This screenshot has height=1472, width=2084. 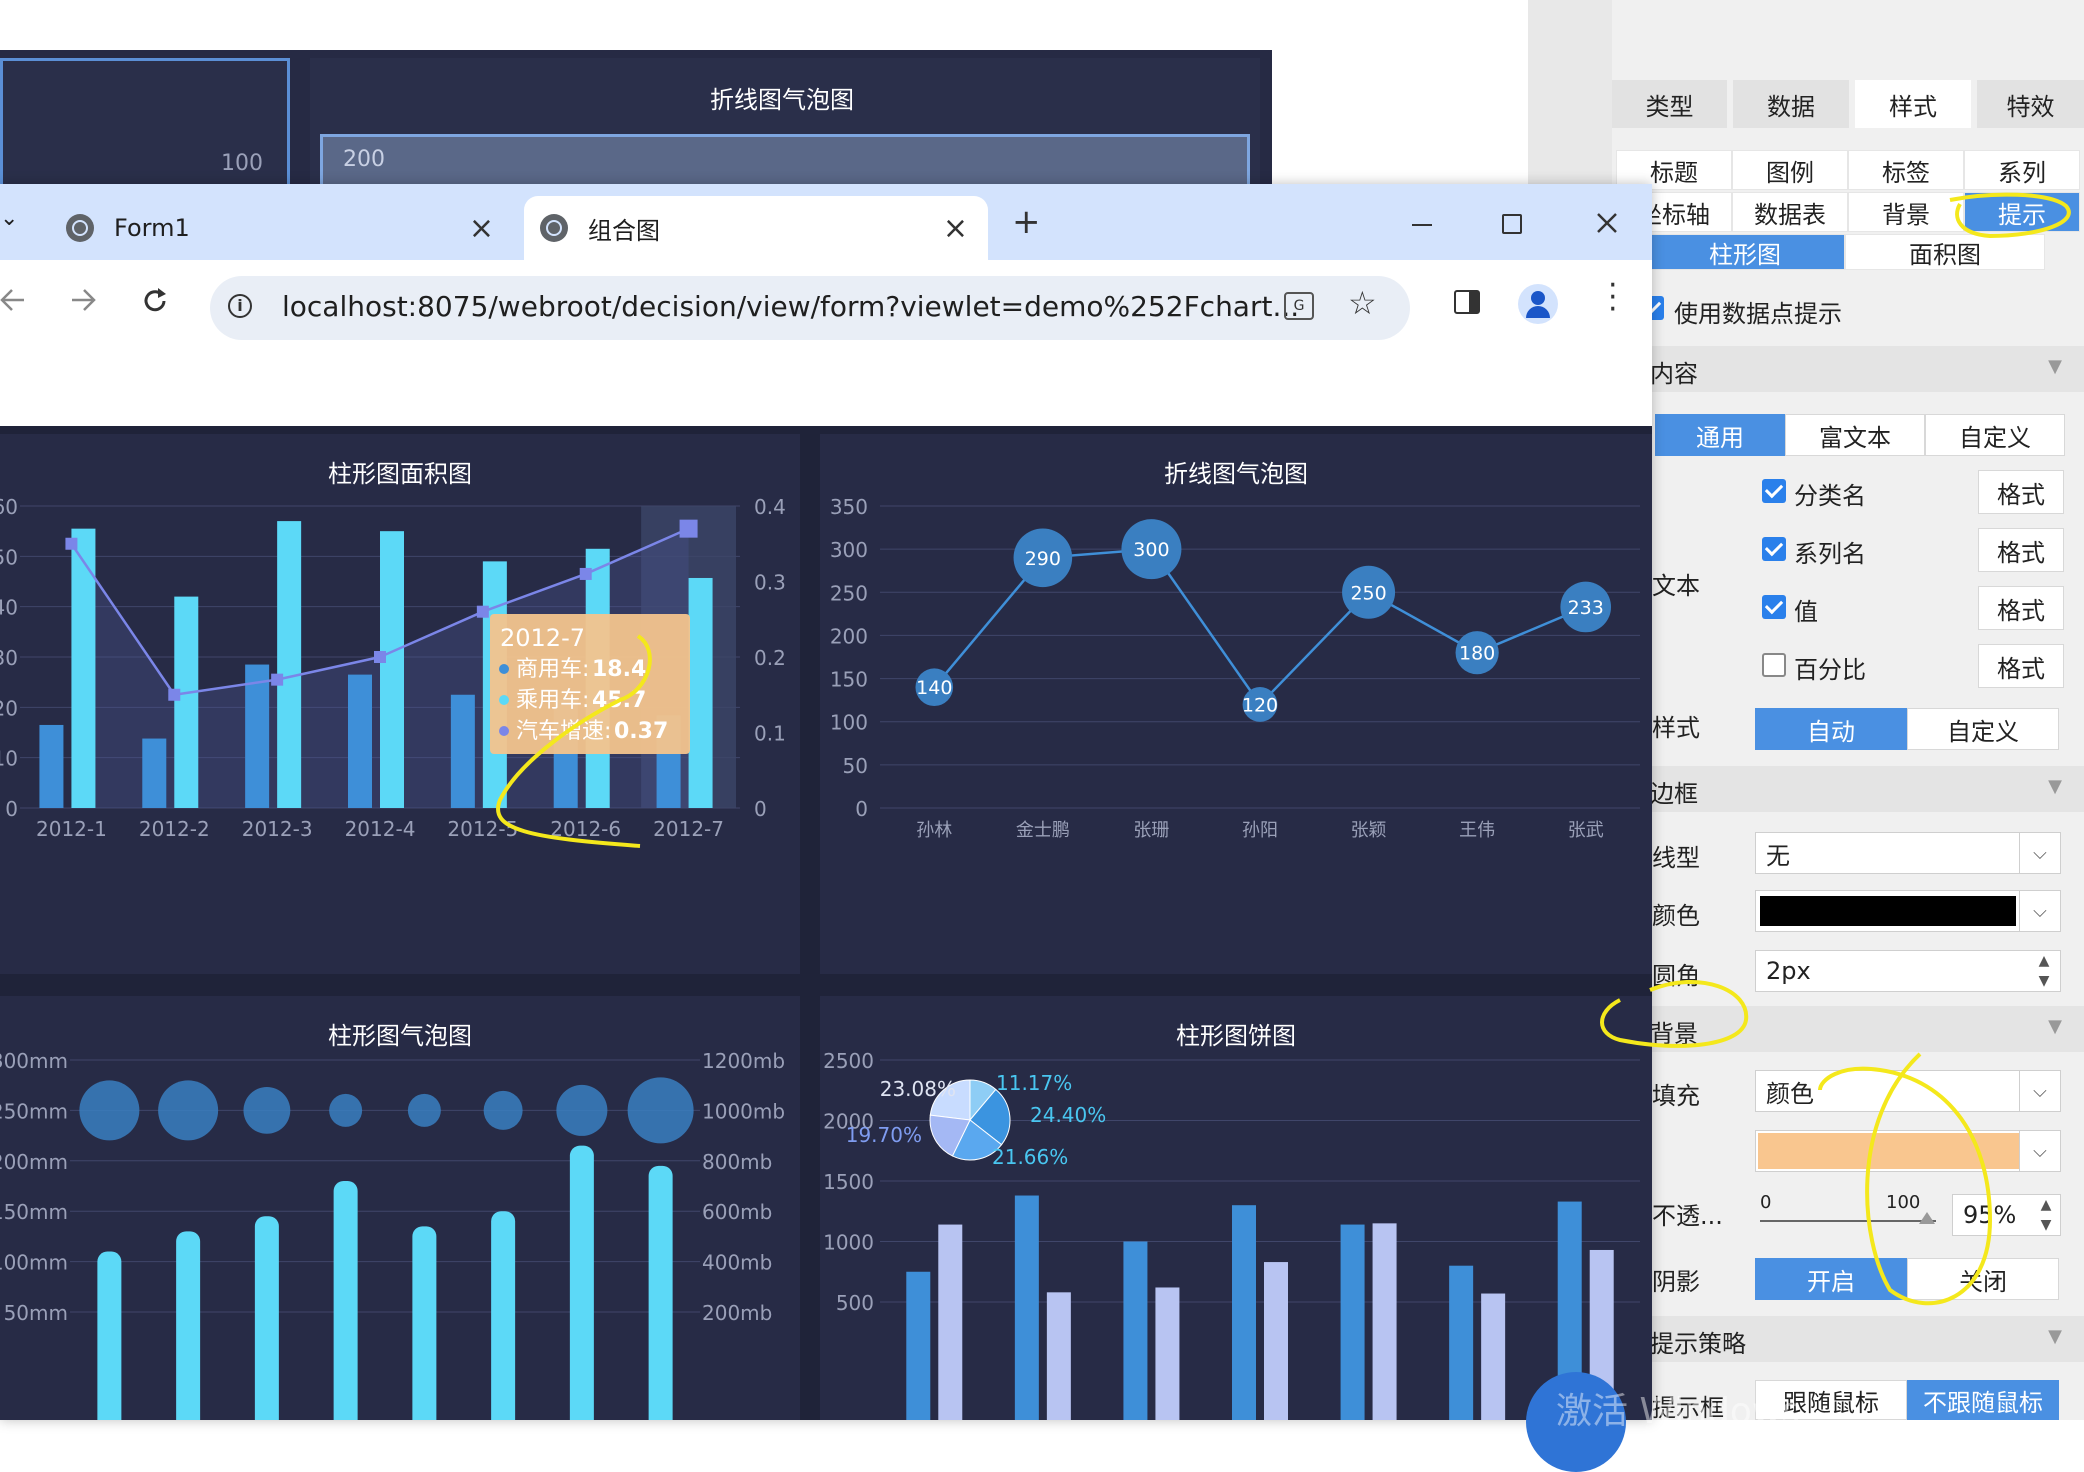 I want to click on background-section-header: 背景 ▼, so click(x=1867, y=1029).